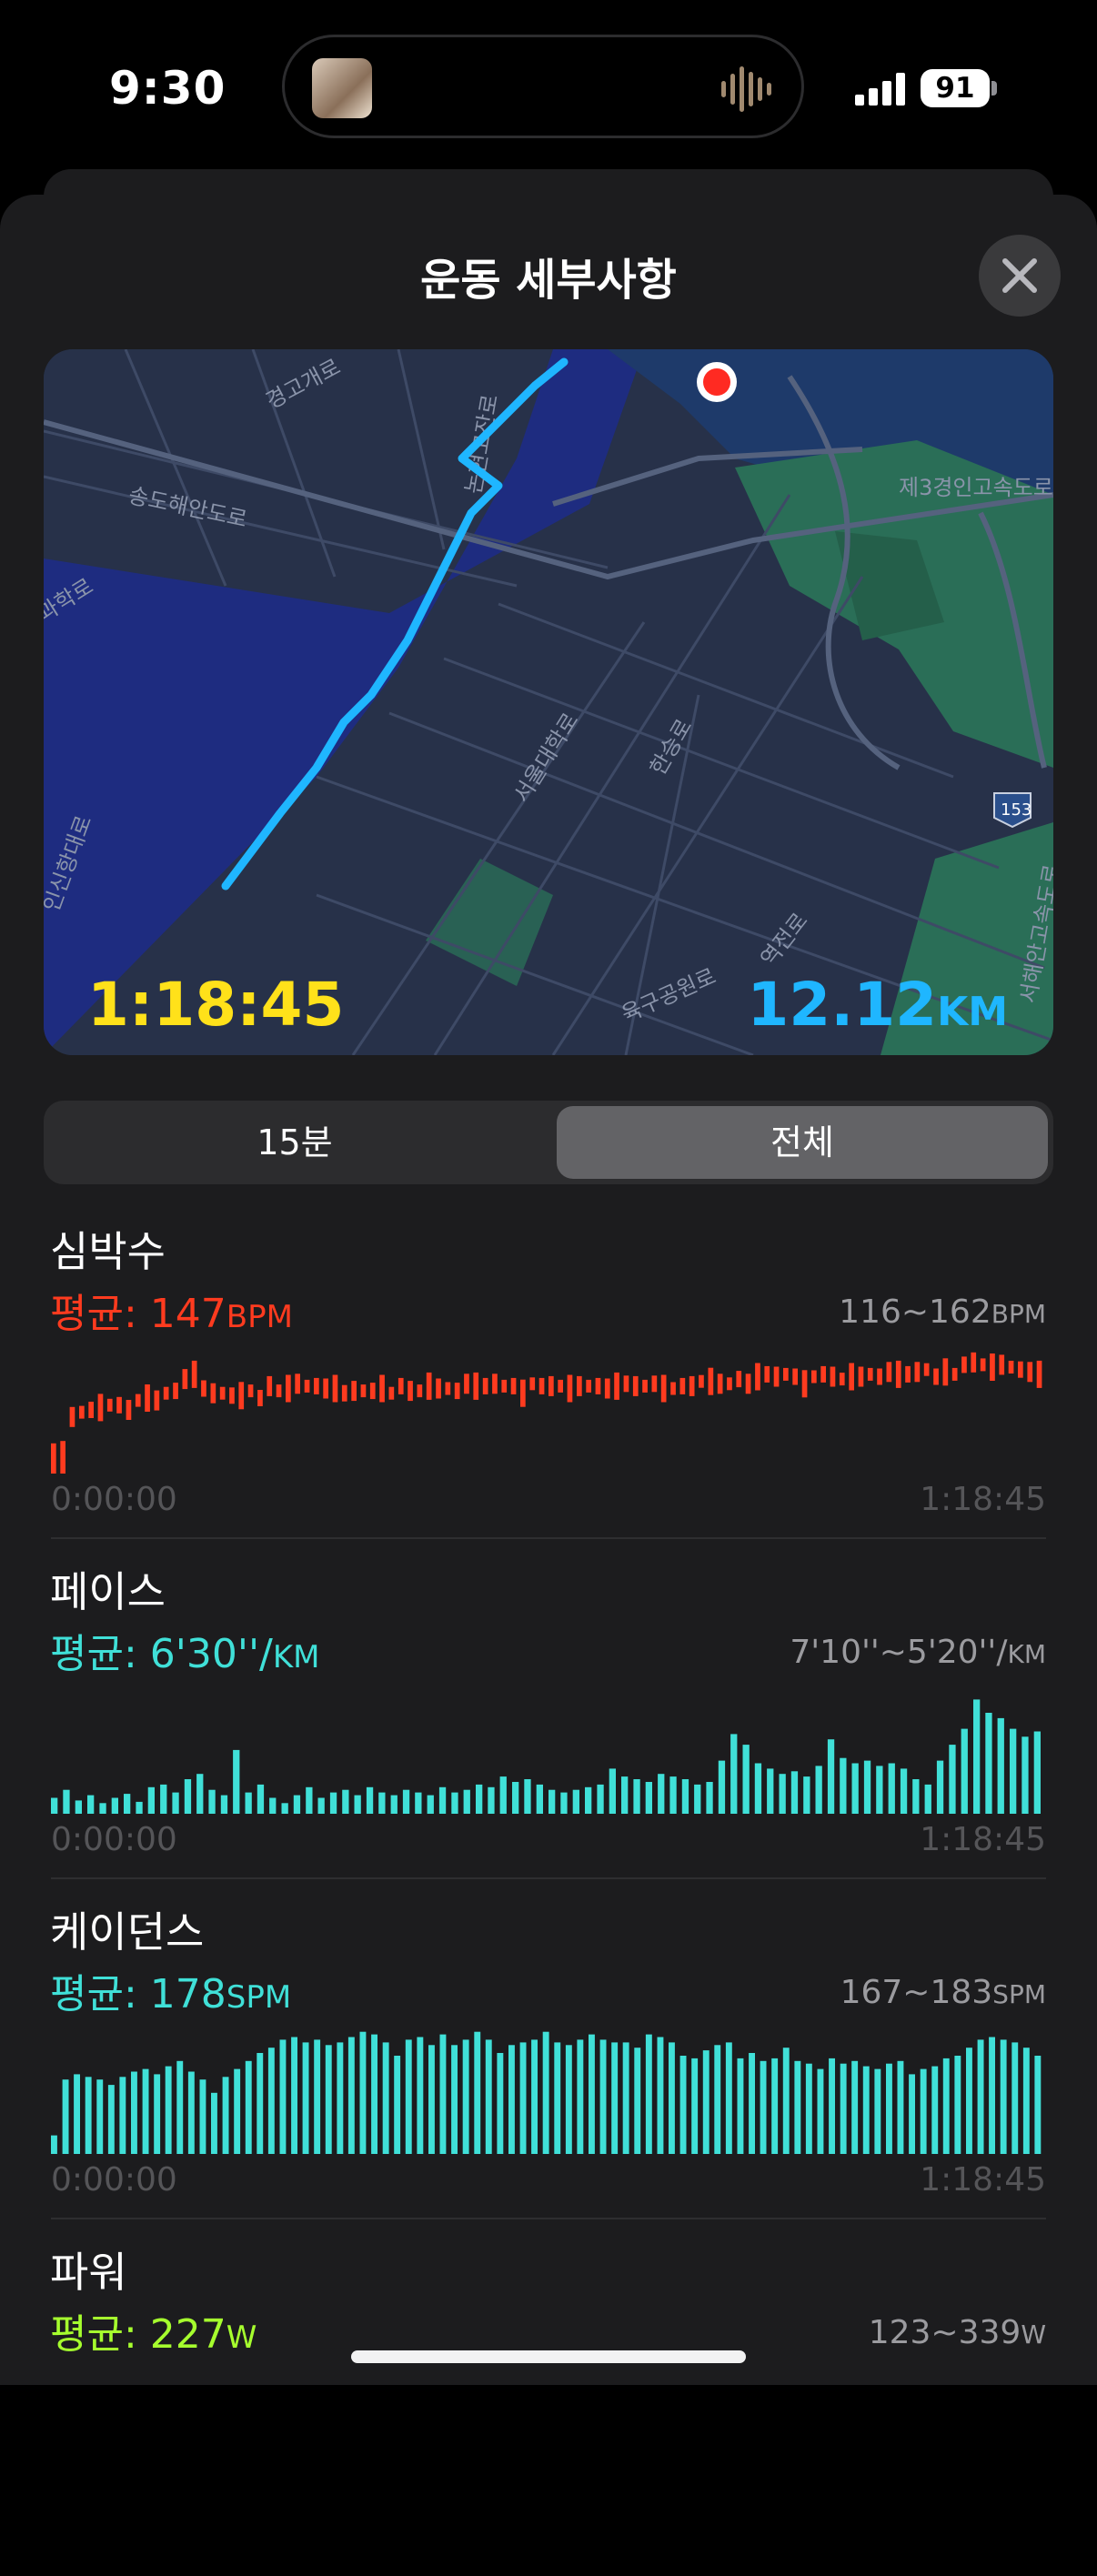 Image resolution: width=1097 pixels, height=2576 pixels. What do you see at coordinates (1020, 276) in the screenshot?
I see `close-button` at bounding box center [1020, 276].